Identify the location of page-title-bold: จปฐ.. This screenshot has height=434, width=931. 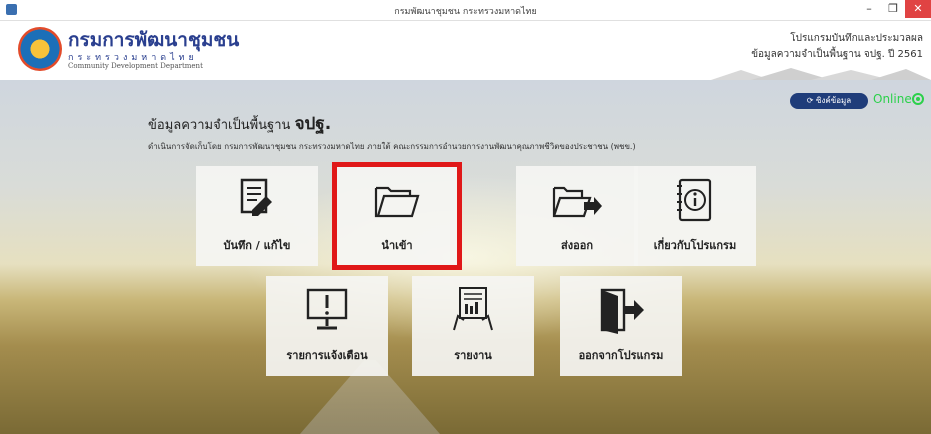
(313, 124).